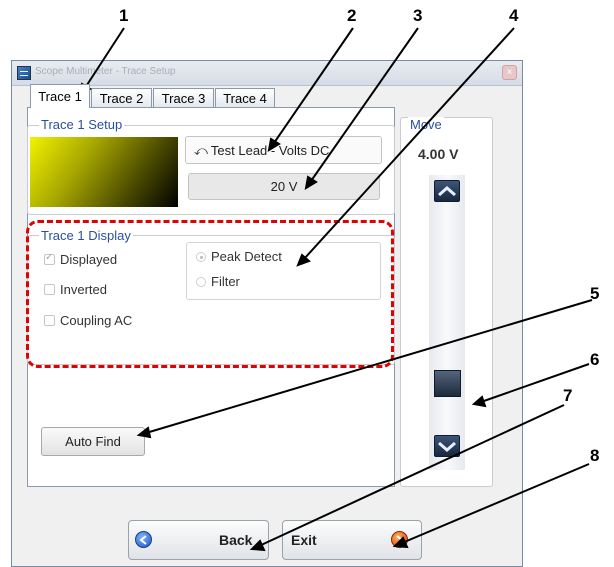 This screenshot has width=614, height=567. I want to click on move-slider-handle, so click(447, 383).